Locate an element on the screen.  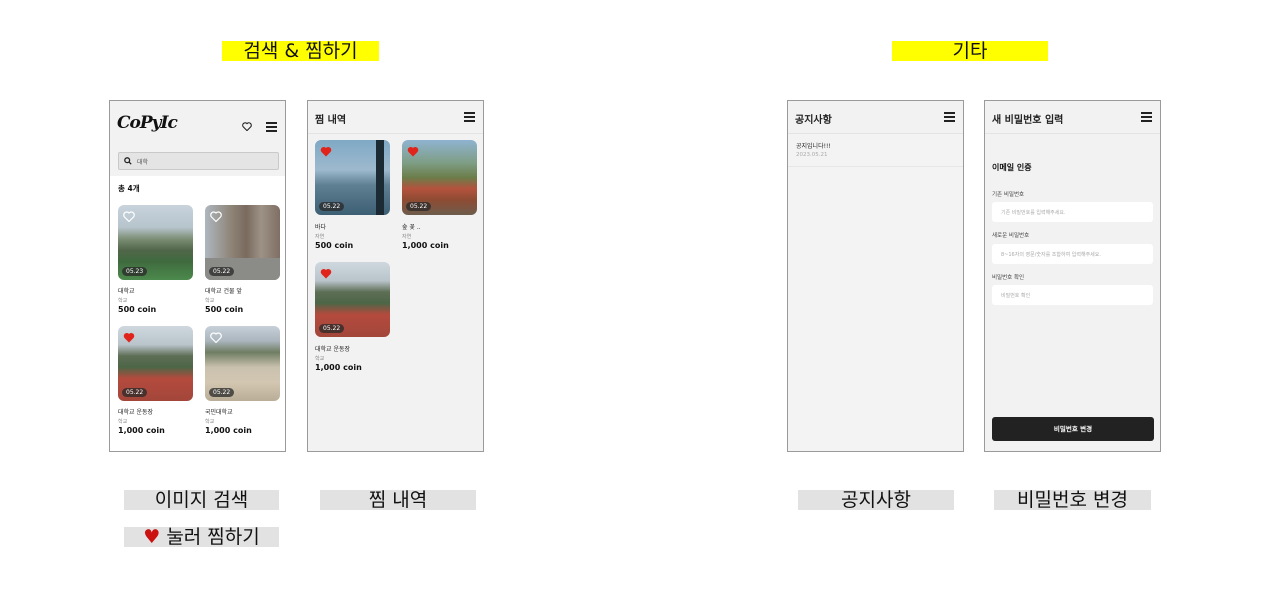
screen-header: 공지사항 is located at coordinates (875, 117).